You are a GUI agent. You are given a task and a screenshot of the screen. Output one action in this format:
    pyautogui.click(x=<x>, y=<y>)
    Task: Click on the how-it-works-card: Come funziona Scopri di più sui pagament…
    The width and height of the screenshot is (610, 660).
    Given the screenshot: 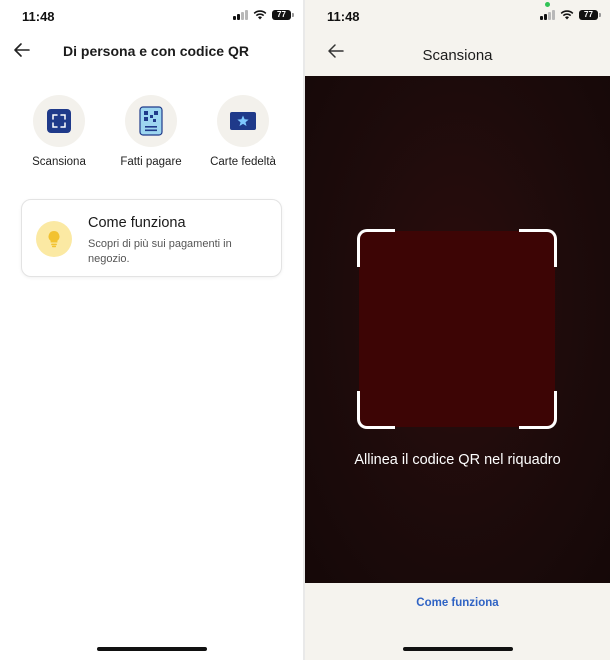 What is the action you would take?
    pyautogui.click(x=151, y=238)
    